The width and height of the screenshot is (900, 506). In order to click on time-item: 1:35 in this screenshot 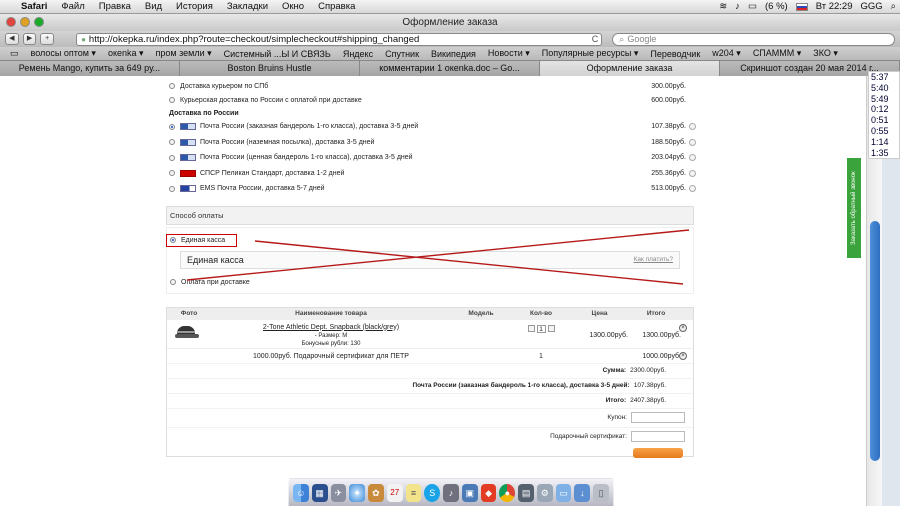, I will do `click(885, 153)`.